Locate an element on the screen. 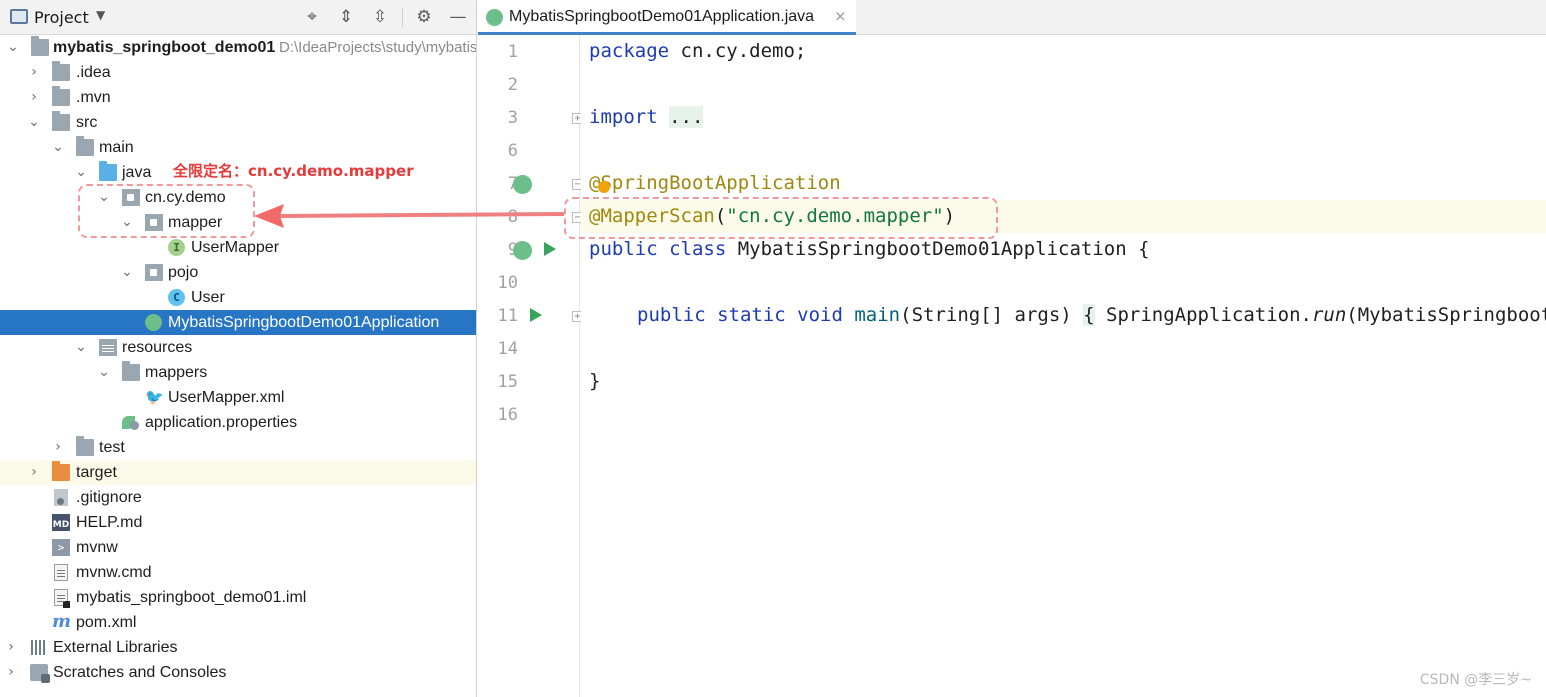 This screenshot has height=697, width=1546. gear-icon: ⚙ is located at coordinates (424, 17).